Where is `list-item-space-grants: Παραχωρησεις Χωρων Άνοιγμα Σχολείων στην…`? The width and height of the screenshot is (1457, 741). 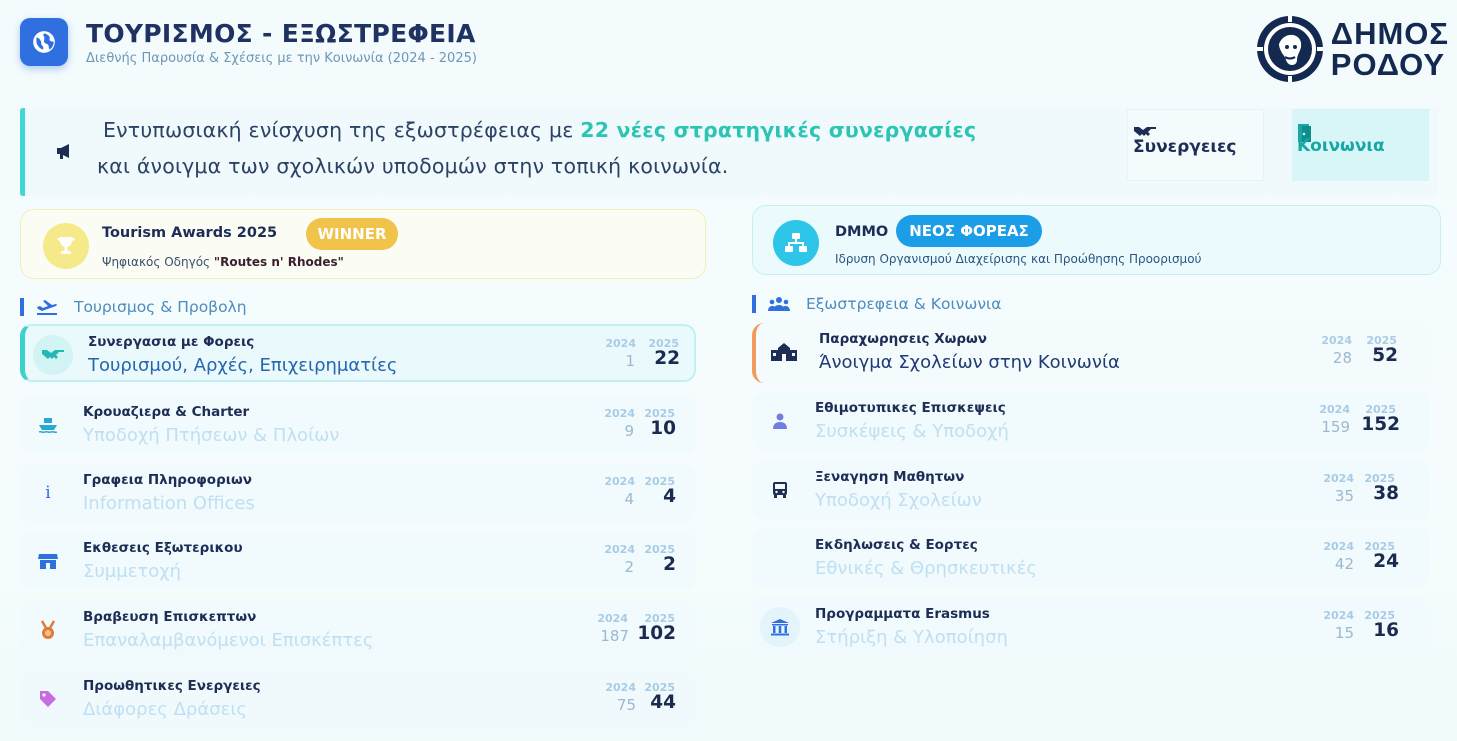 list-item-space-grants: Παραχωρησεις Χωρων Άνοιγμα Σχολείων στην… is located at coordinates (1091, 353).